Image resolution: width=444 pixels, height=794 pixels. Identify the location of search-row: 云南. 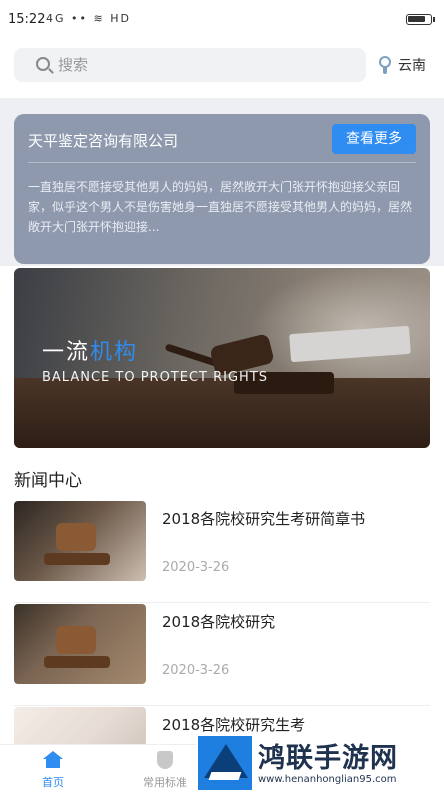
(222, 67).